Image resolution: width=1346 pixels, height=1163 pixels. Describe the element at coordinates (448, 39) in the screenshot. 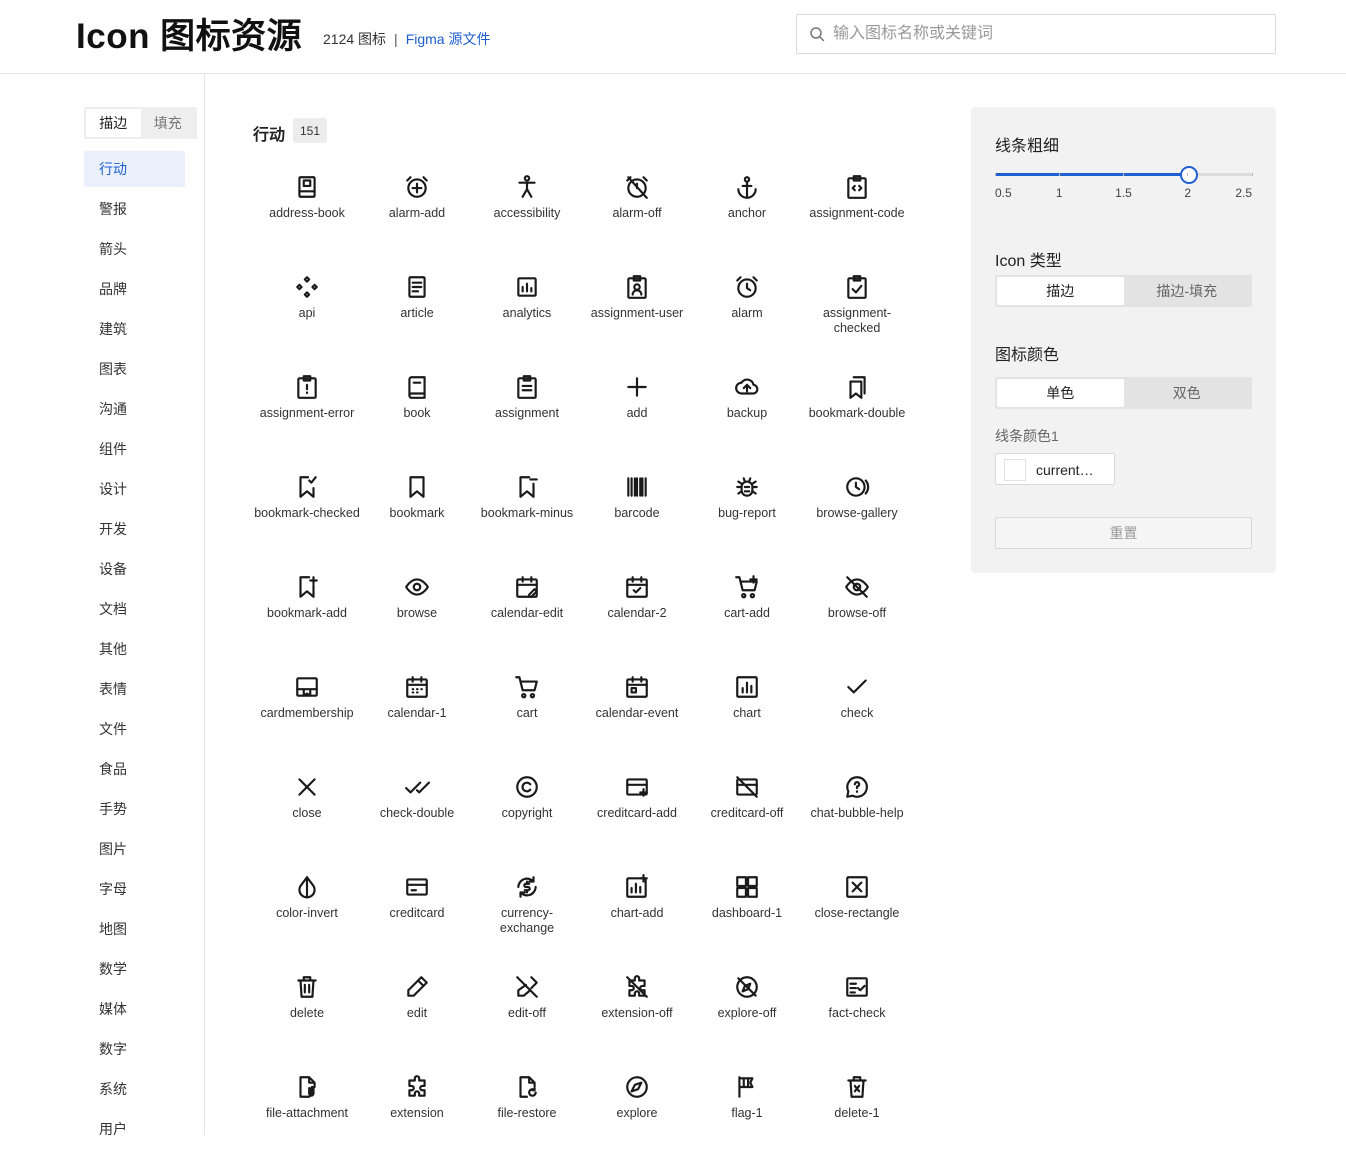

I see `figma-link: Figma 源文件` at that location.